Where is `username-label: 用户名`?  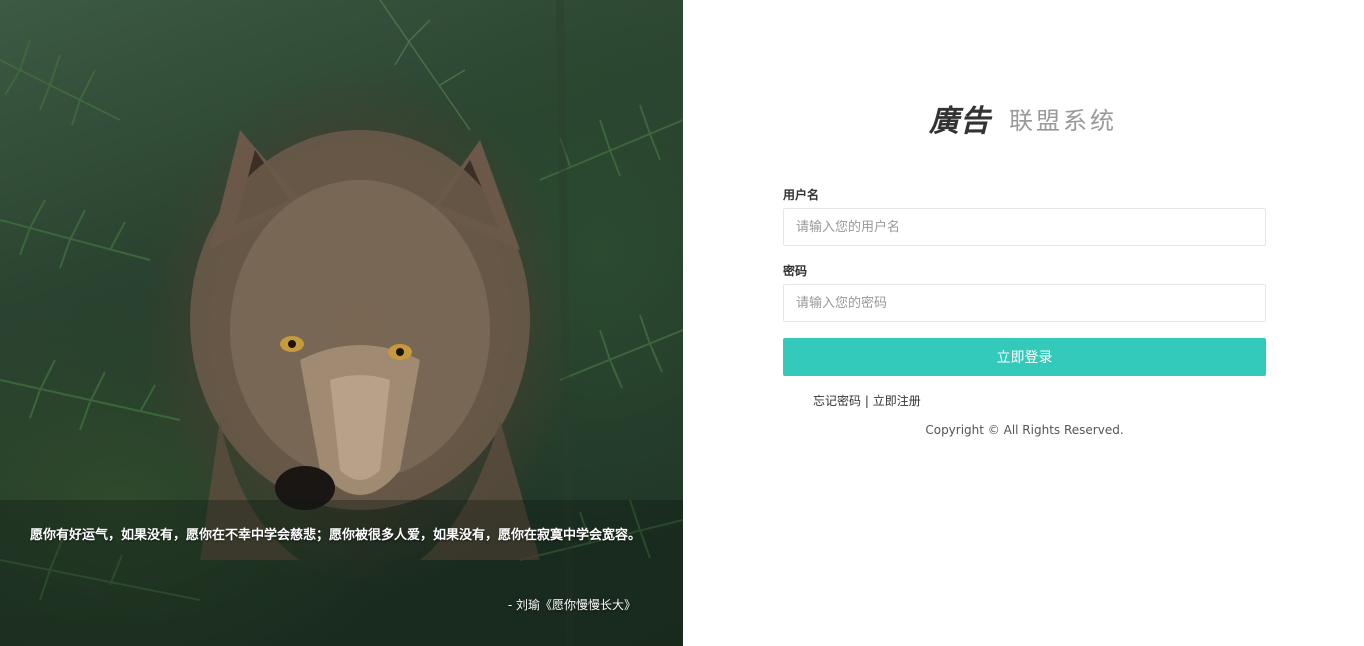
username-label: 用户名 is located at coordinates (801, 195).